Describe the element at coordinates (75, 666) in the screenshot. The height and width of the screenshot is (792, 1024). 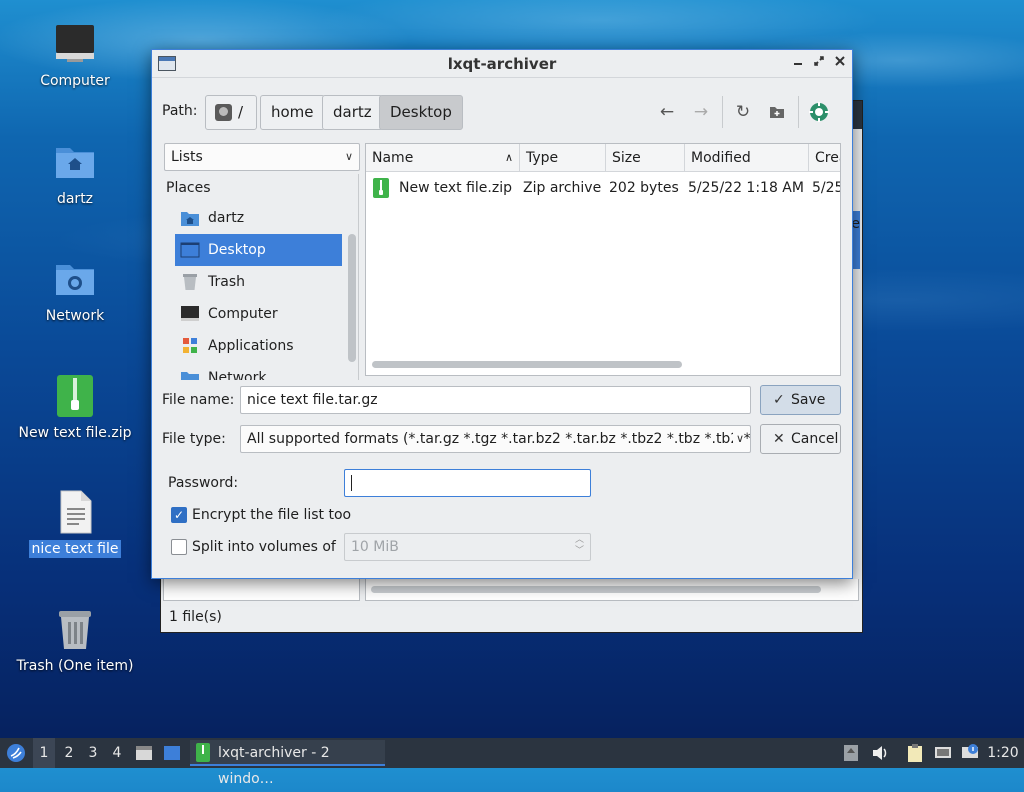
I see `desktop-icon-label: Trash (One item)` at that location.